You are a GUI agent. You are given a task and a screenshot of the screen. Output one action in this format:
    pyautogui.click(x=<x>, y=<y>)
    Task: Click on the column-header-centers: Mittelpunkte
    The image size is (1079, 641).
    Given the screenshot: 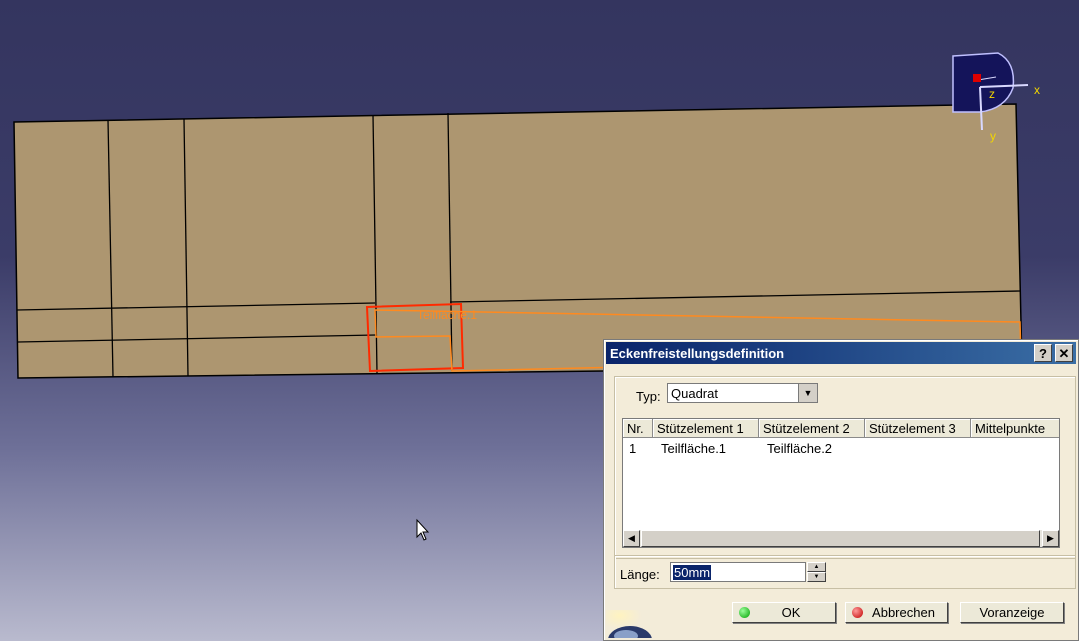 What is the action you would take?
    pyautogui.click(x=1015, y=428)
    